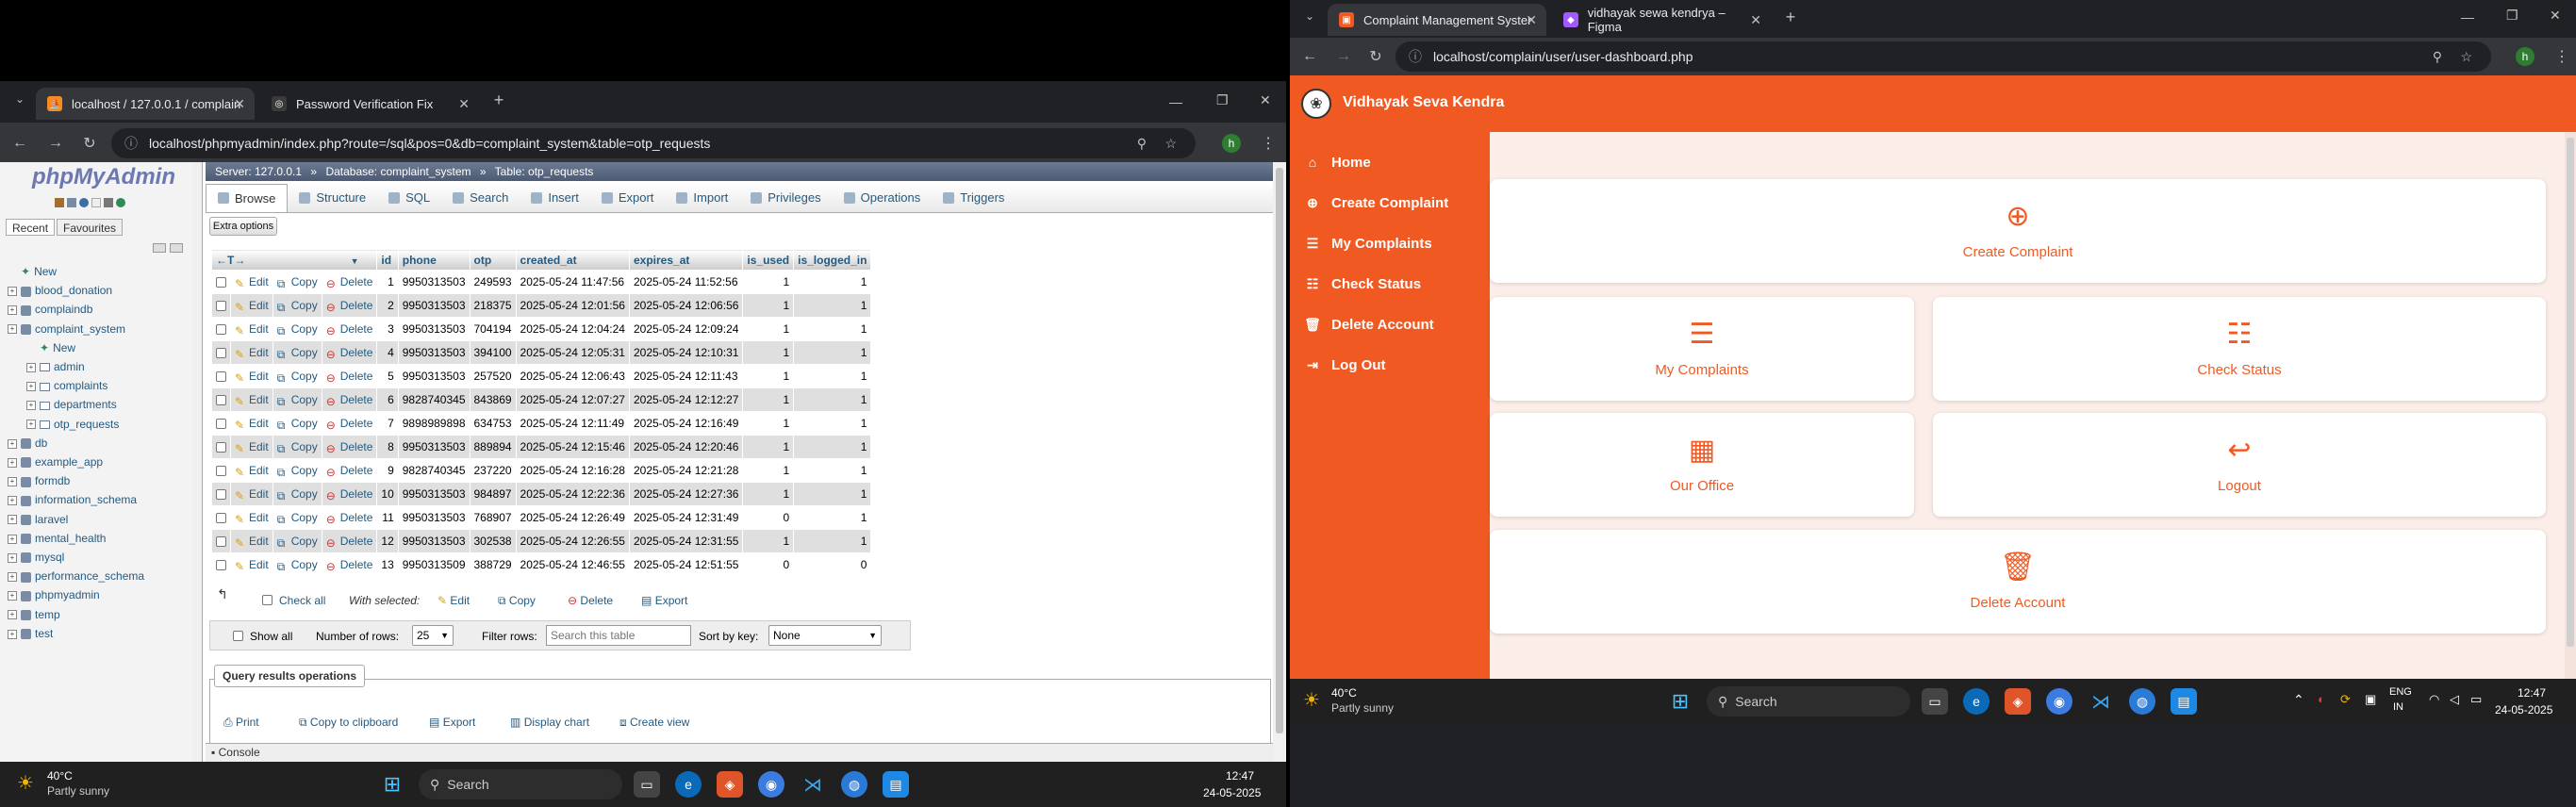  Describe the element at coordinates (31, 349) in the screenshot. I see `expand-icon` at that location.